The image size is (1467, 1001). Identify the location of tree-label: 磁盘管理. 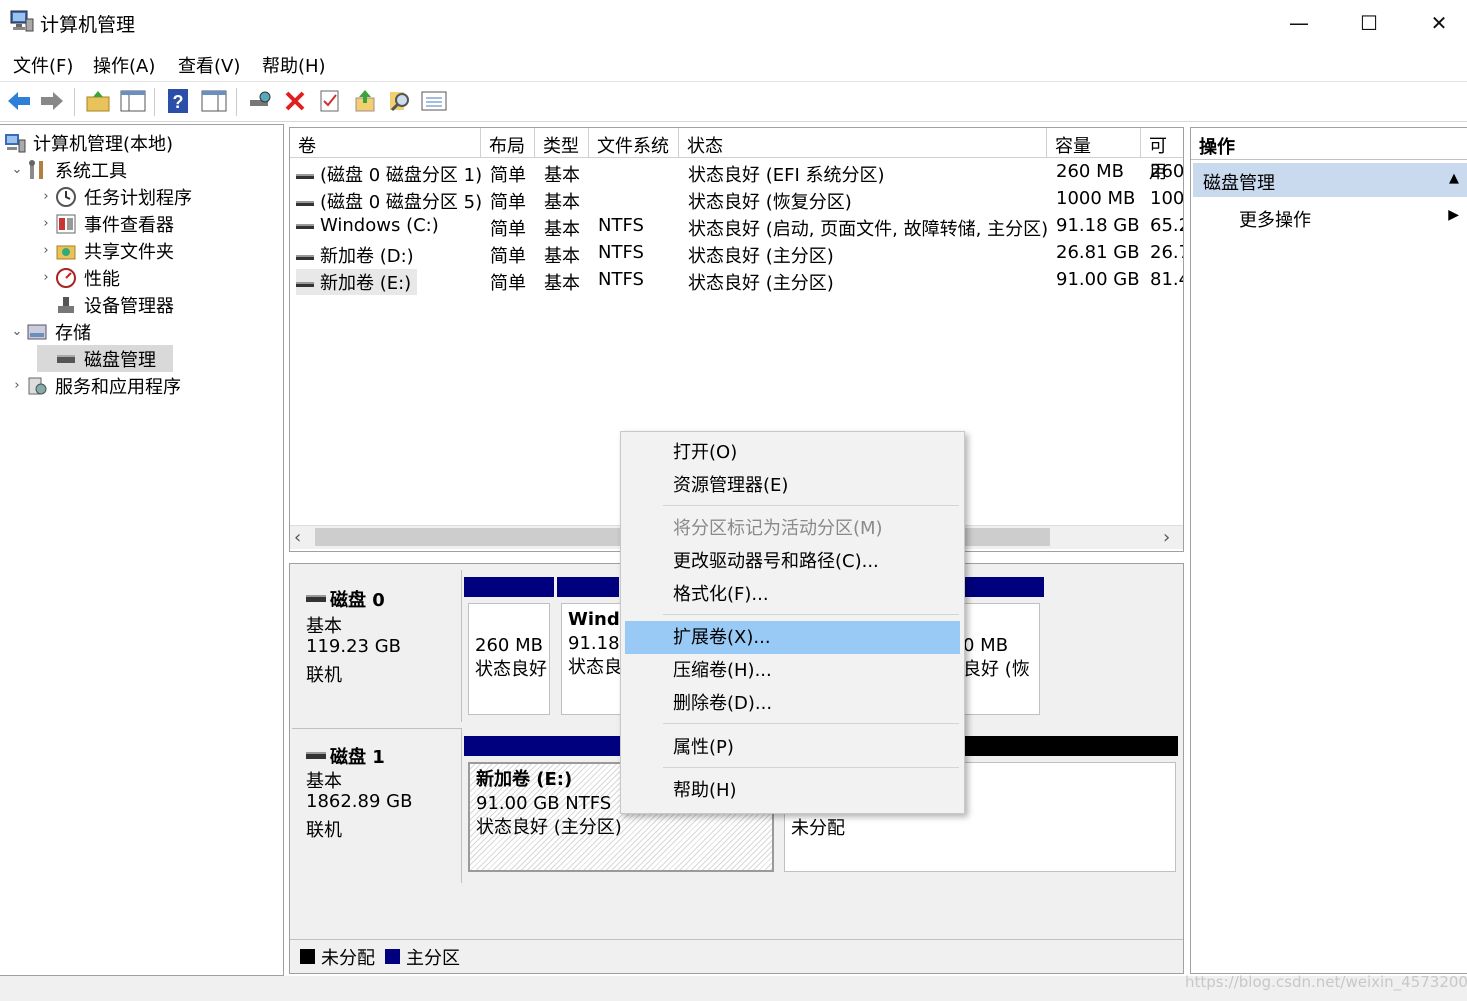
(120, 360).